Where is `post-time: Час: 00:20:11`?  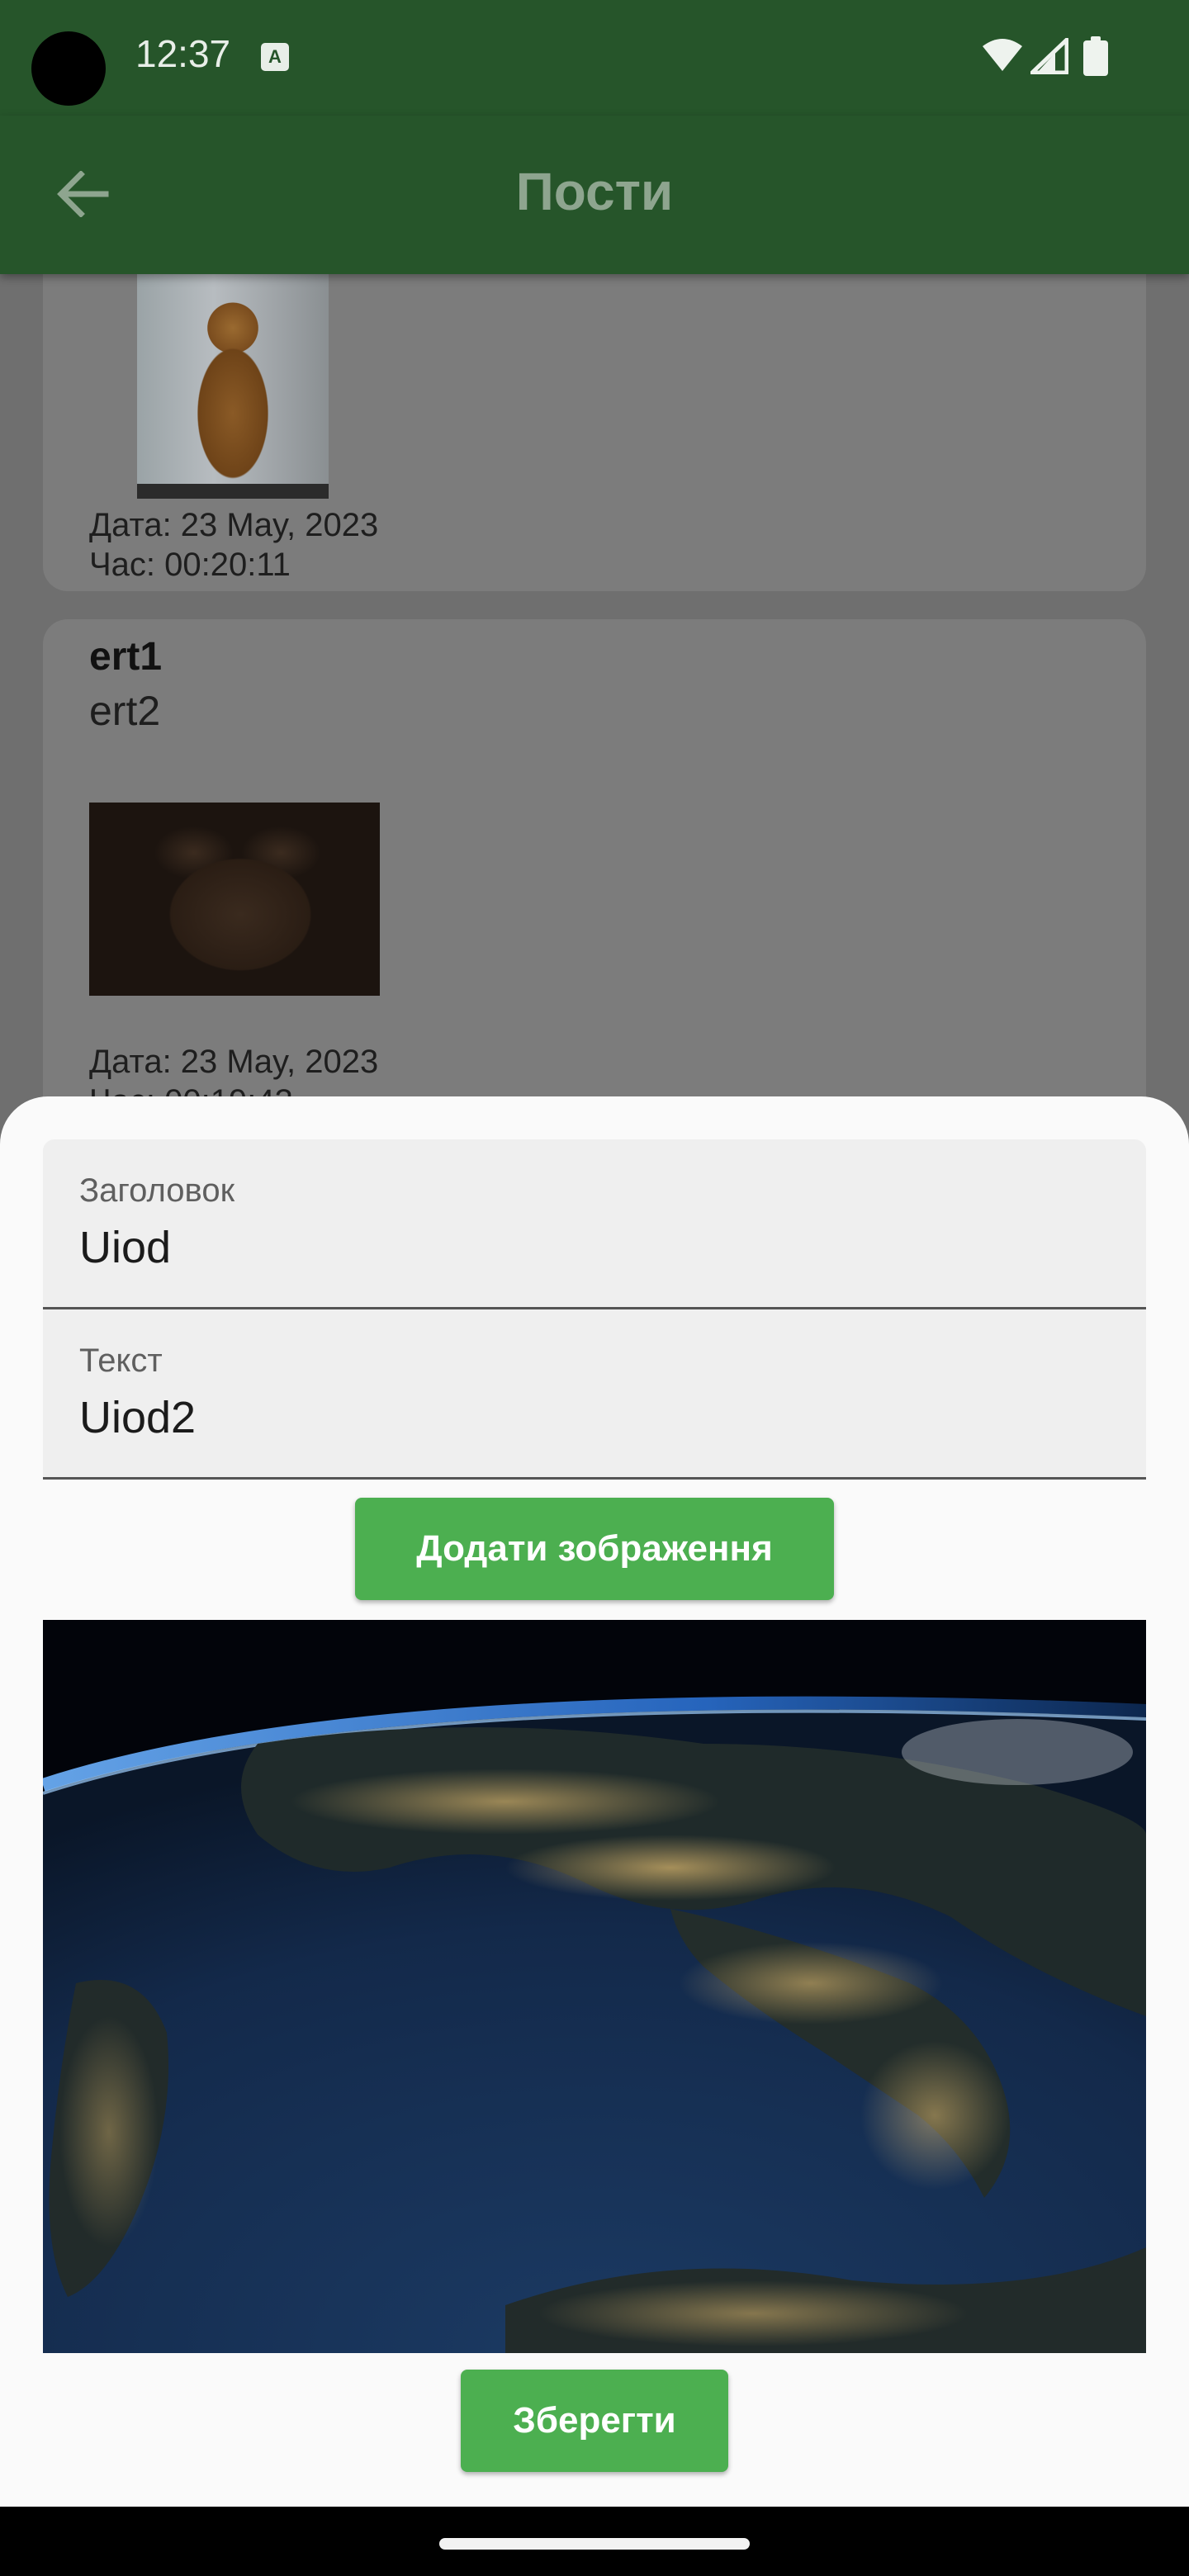 post-time: Час: 00:20:11 is located at coordinates (190, 565).